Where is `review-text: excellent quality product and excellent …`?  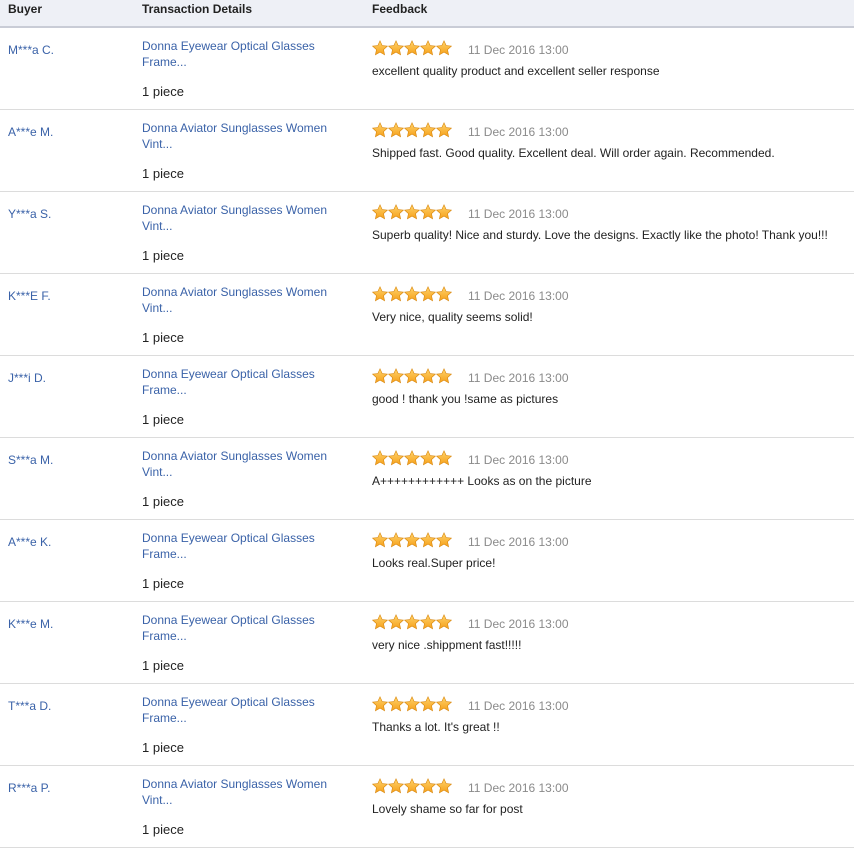
review-text: excellent quality product and excellent … is located at coordinates (516, 71).